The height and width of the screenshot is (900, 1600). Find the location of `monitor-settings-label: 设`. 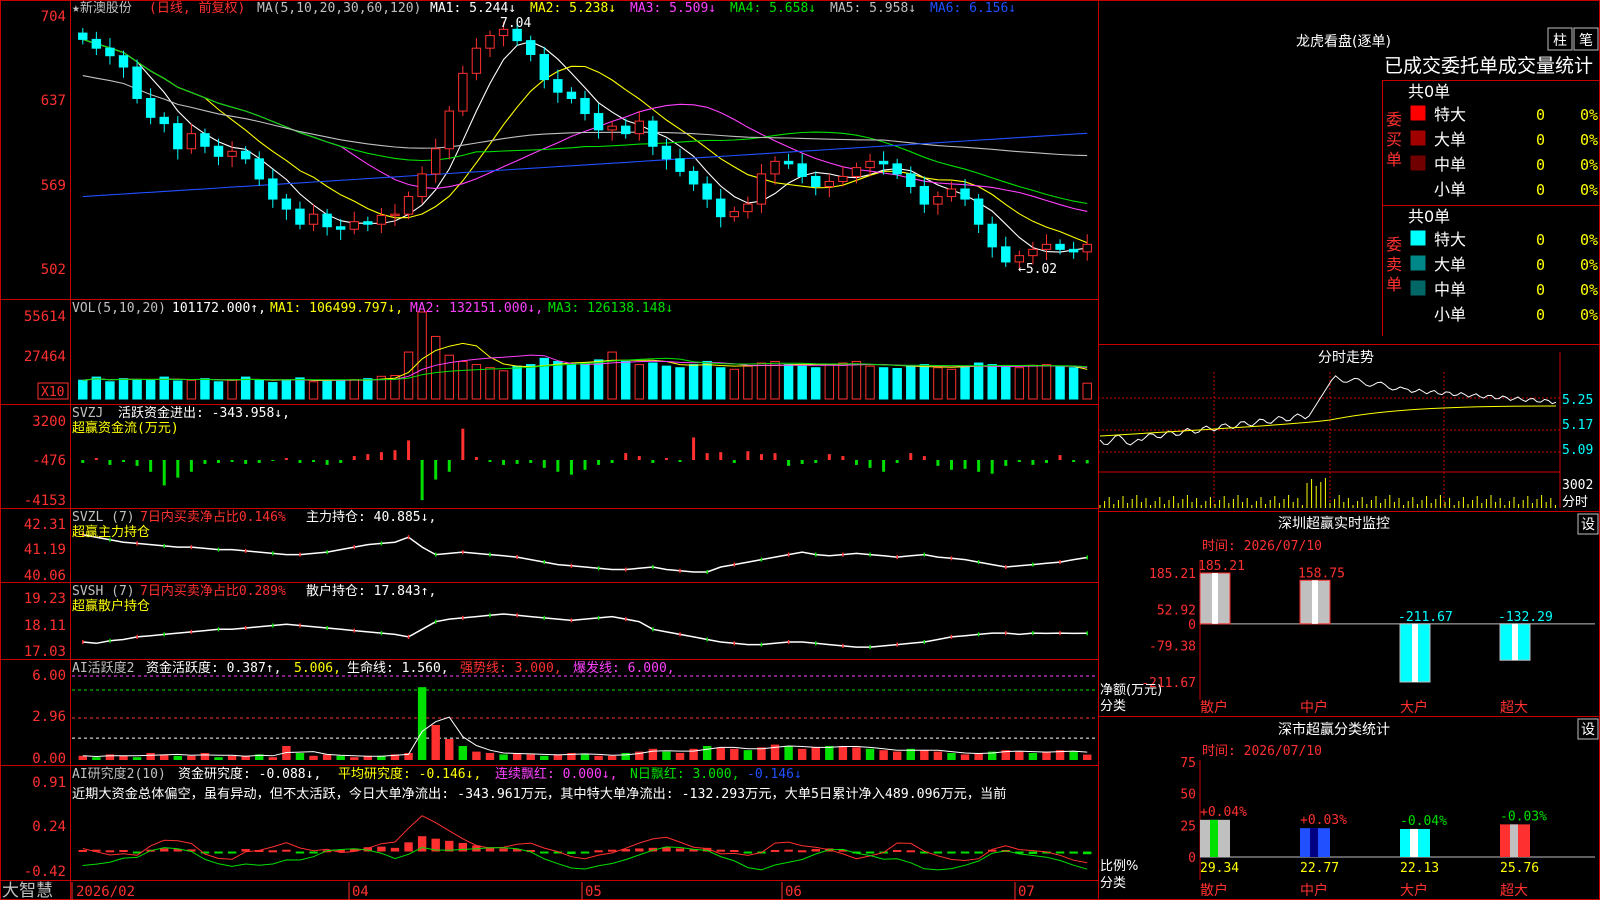

monitor-settings-label: 设 is located at coordinates (1588, 525).